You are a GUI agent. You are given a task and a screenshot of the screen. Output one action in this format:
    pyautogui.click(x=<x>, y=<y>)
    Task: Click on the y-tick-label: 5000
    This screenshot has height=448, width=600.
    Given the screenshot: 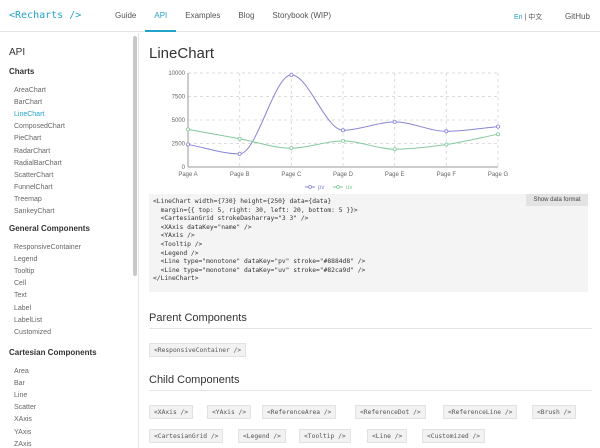 What is the action you would take?
    pyautogui.click(x=179, y=121)
    